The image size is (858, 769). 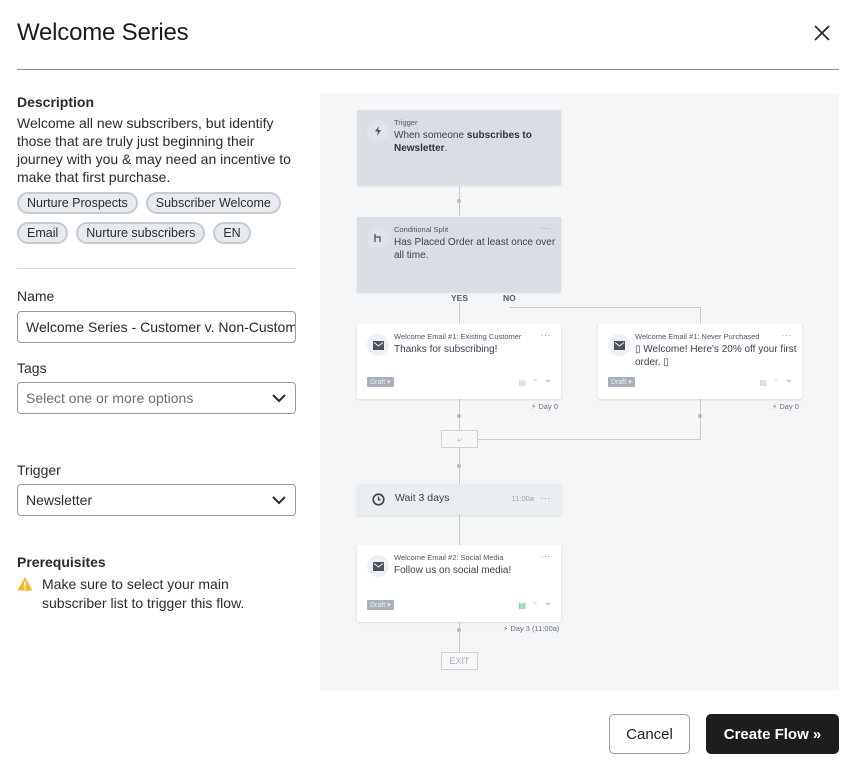 What do you see at coordinates (522, 605) in the screenshot?
I see `preview-ready-icon: ▤` at bounding box center [522, 605].